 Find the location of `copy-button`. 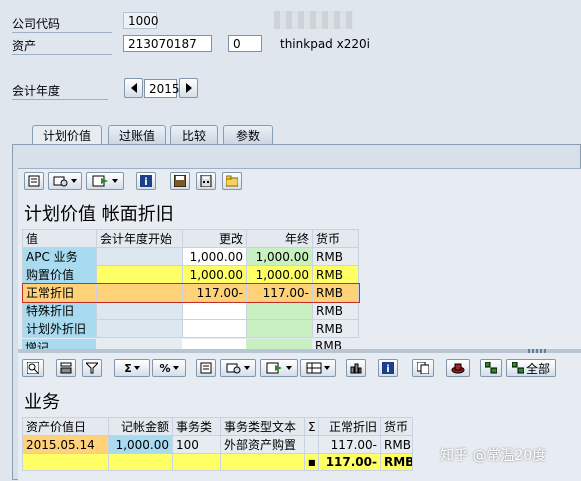

copy-button is located at coordinates (423, 368).